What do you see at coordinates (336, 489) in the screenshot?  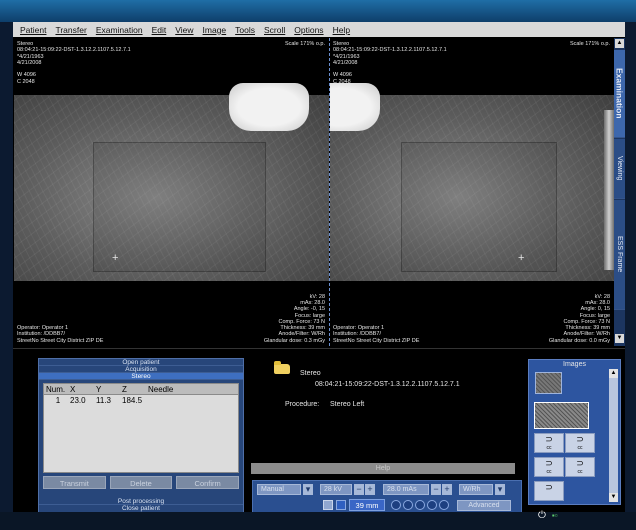 I see `kv-field: 28 kV` at bounding box center [336, 489].